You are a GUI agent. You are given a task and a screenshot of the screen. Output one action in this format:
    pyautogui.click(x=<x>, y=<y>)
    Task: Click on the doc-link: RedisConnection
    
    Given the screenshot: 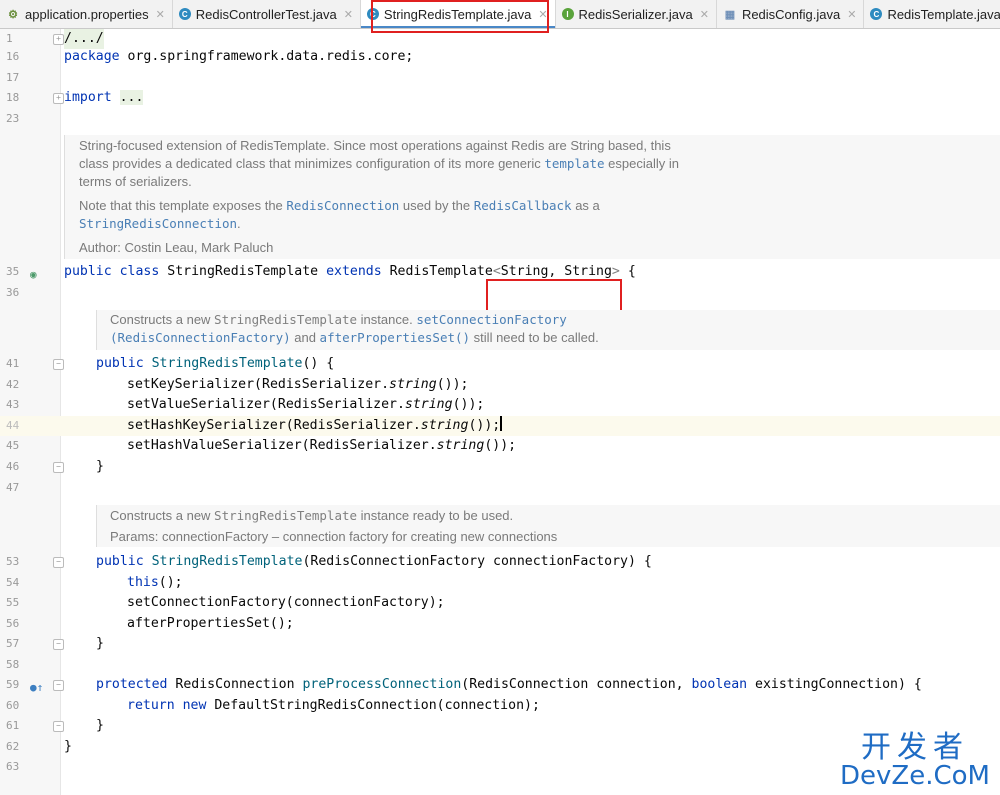 What is the action you would take?
    pyautogui.click(x=342, y=205)
    